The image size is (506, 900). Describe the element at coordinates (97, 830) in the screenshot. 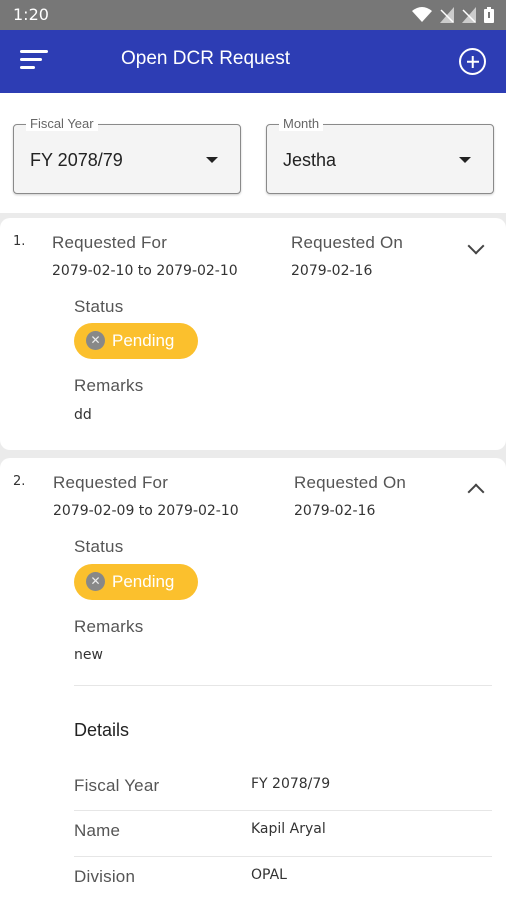

I see `detail-name-label: Name` at that location.